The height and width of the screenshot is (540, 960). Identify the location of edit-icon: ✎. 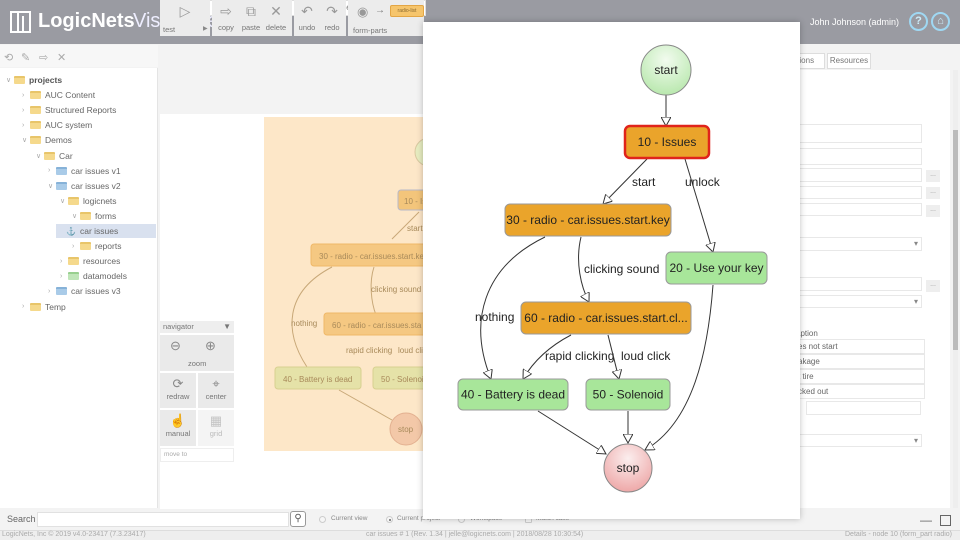
(25, 57).